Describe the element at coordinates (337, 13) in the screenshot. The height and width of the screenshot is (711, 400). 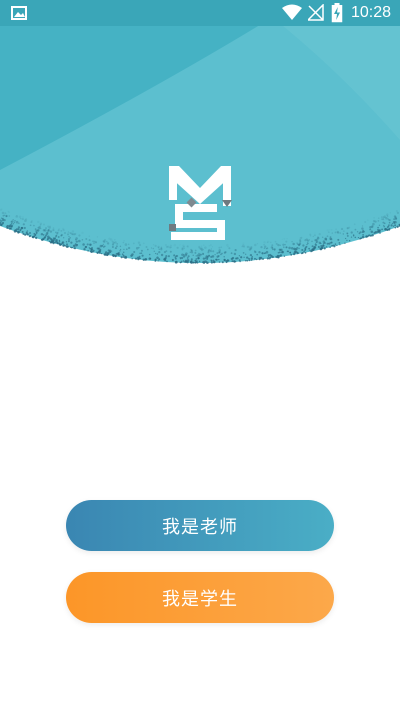
I see `battery-charging-icon` at that location.